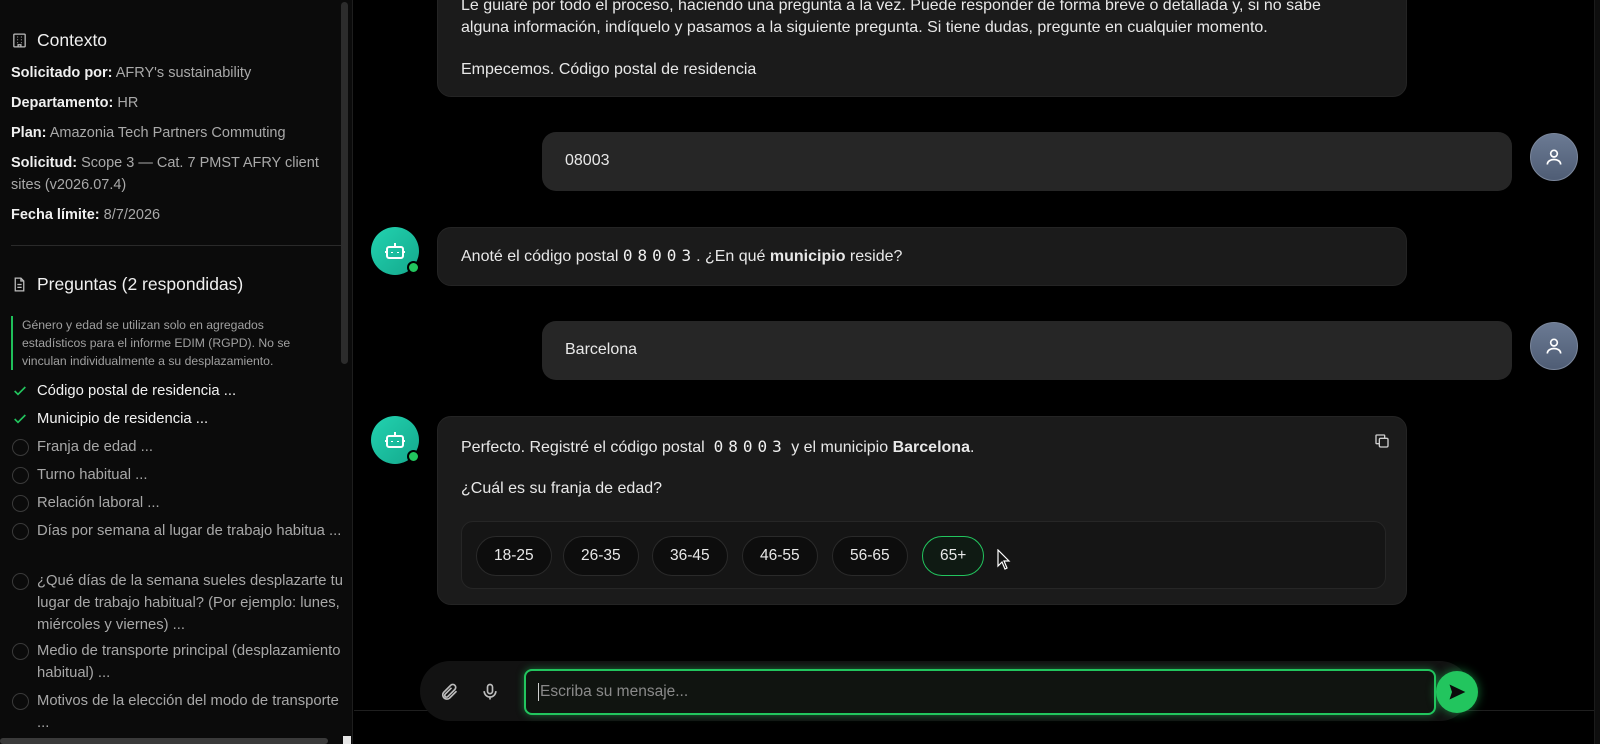 Image resolution: width=1600 pixels, height=744 pixels. Describe the element at coordinates (1597, 372) in the screenshot. I see `main-scrollbar` at that location.